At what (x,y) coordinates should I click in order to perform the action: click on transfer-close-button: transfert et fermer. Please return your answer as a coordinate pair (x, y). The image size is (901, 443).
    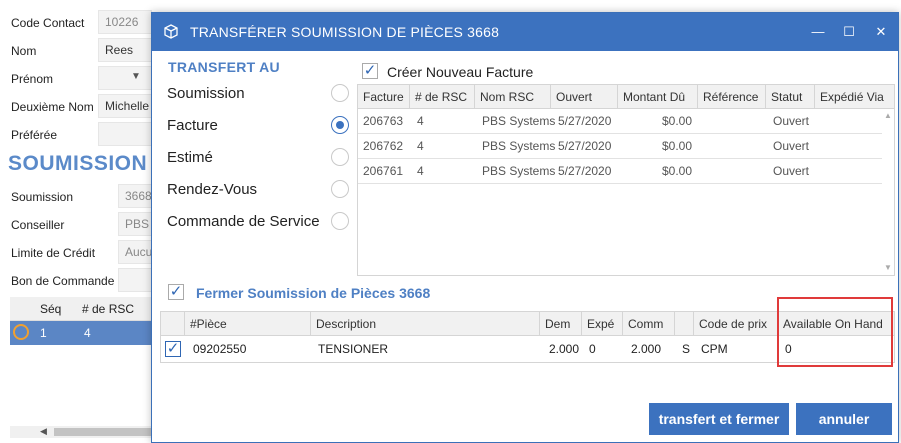
    Looking at the image, I should click on (719, 419).